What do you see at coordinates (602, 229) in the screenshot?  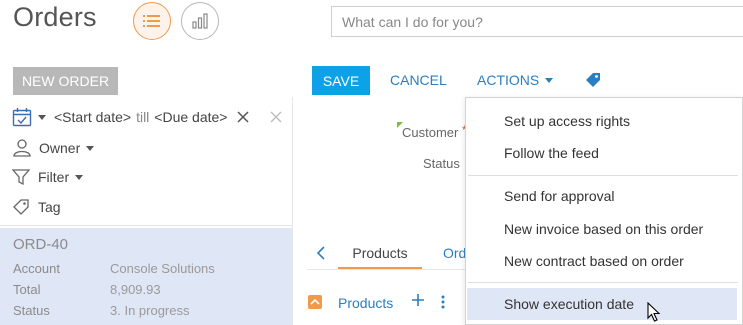 I see `menu-item-new-invoice: New invoice based on this order` at bounding box center [602, 229].